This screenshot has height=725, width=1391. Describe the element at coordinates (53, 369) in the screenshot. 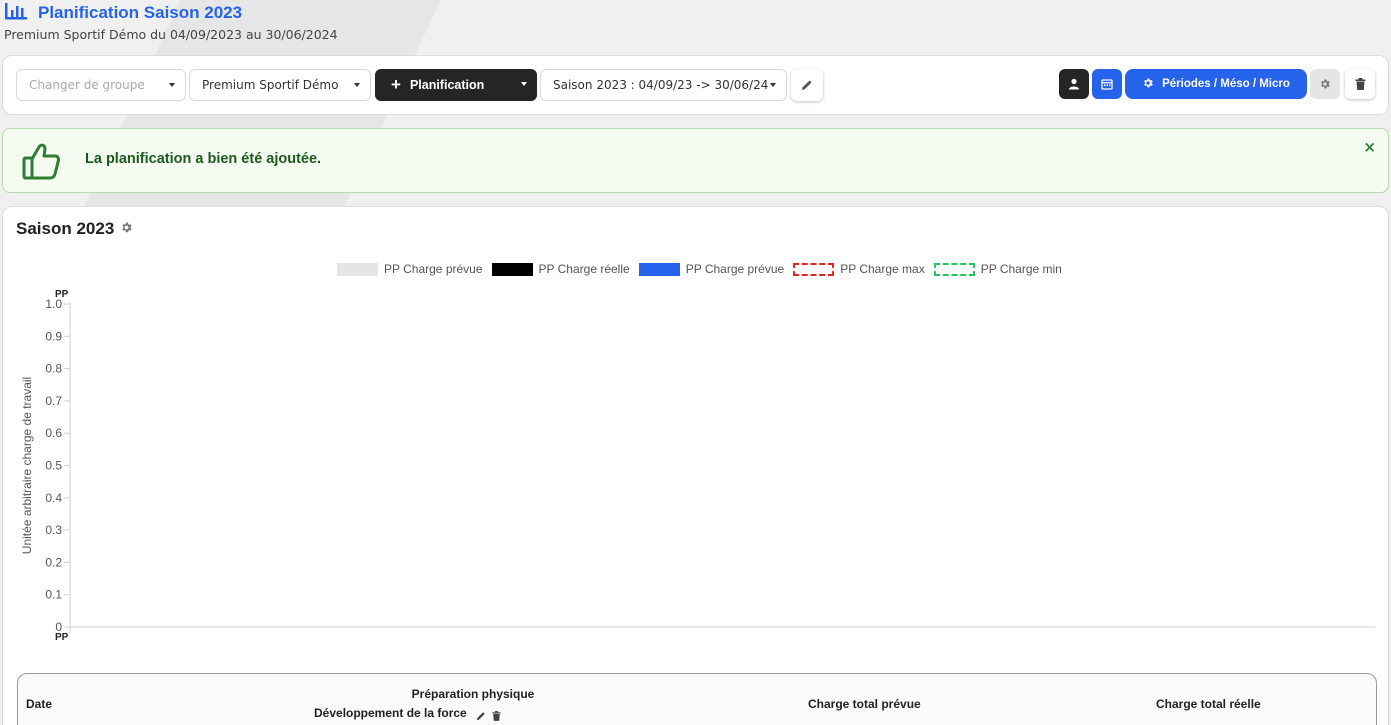

I see `y-tick-label: 0.8` at that location.